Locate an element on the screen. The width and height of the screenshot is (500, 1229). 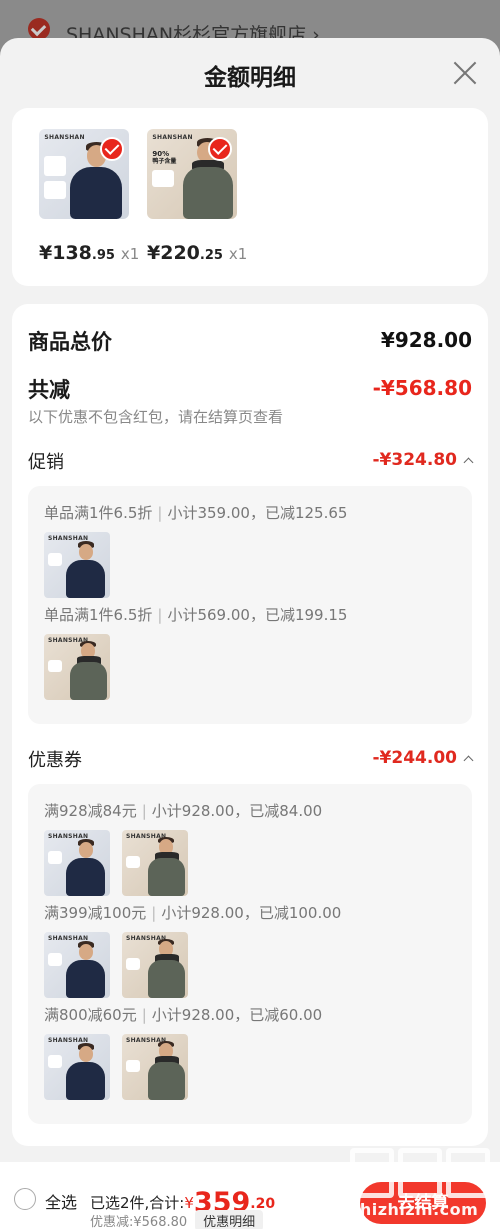
item-price: ¥220.25 x1 is located at coordinates (197, 253).